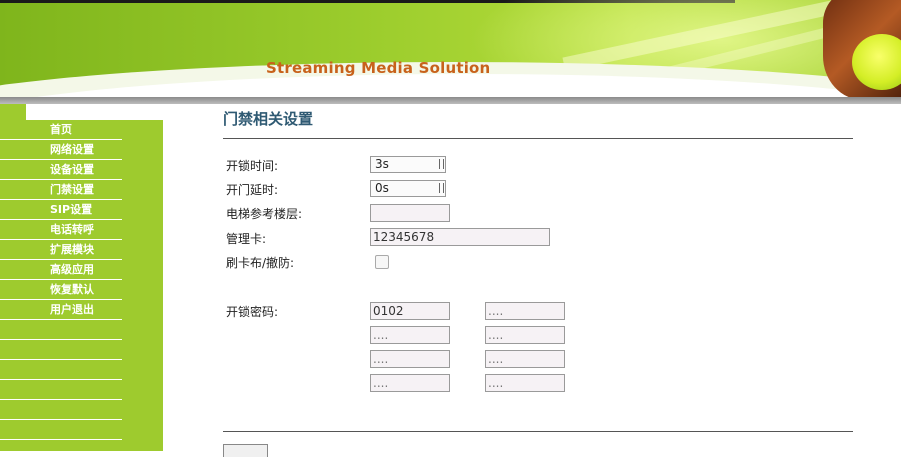  What do you see at coordinates (264, 214) in the screenshot?
I see `elevator-floor-label: 电梯参考楼层:` at bounding box center [264, 214].